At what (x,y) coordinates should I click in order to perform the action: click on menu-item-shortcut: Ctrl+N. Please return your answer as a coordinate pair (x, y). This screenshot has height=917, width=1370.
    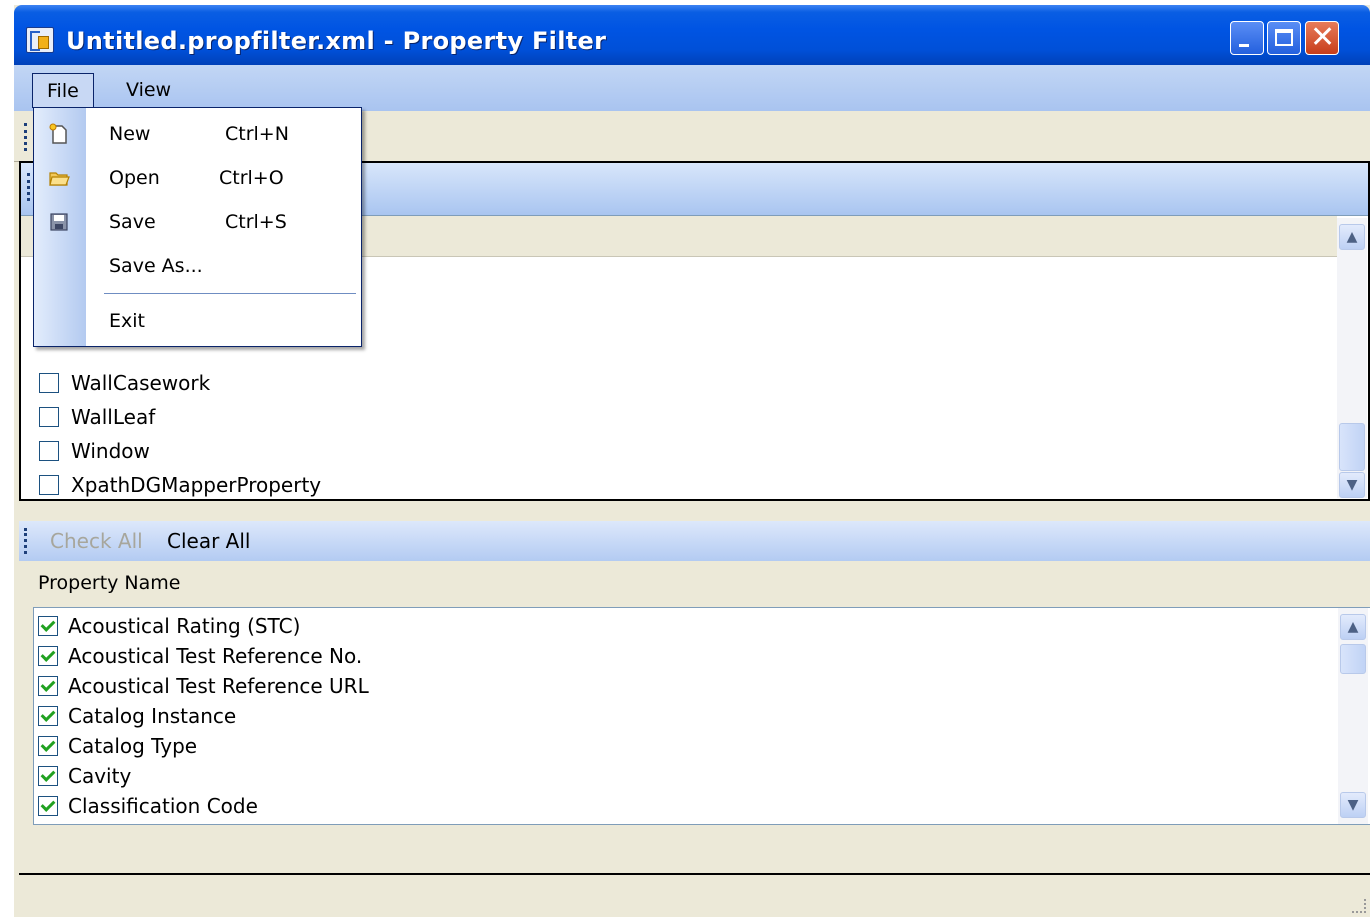
    Looking at the image, I should click on (257, 134).